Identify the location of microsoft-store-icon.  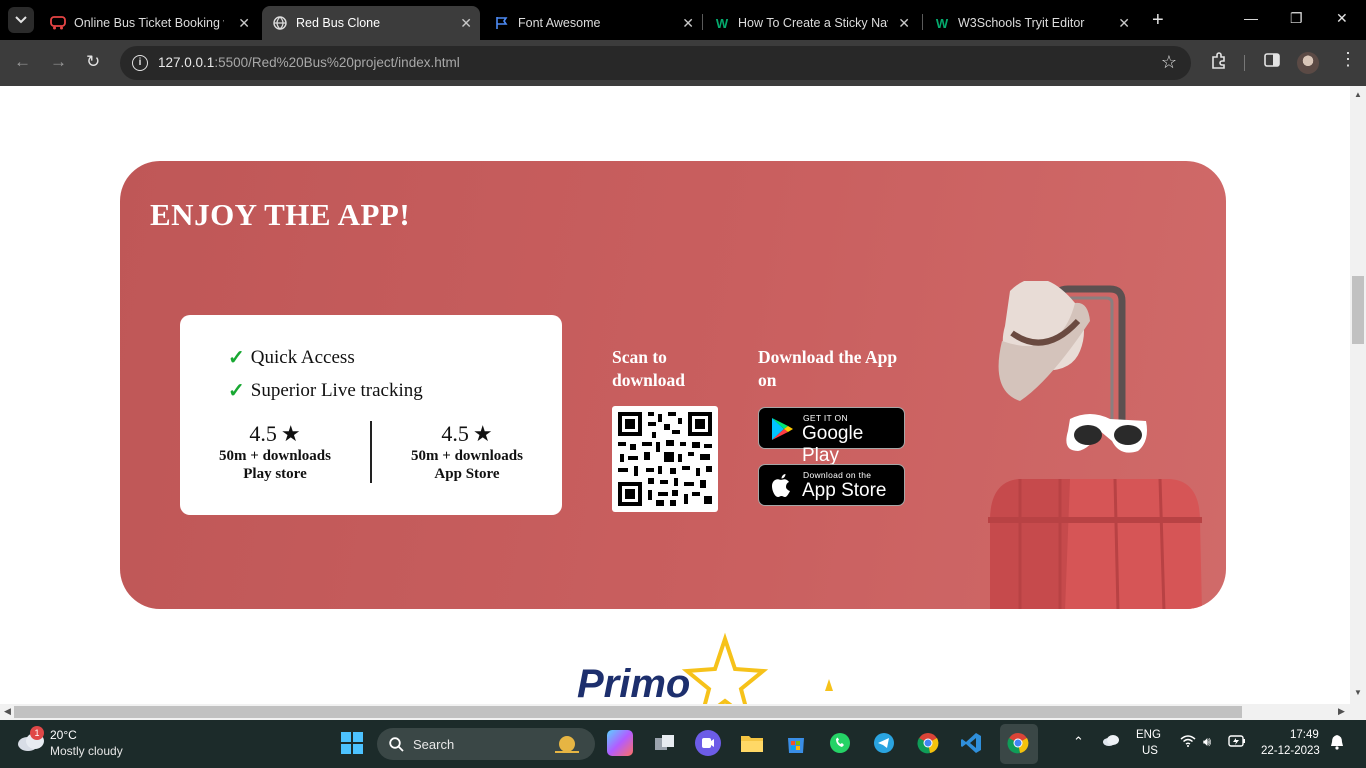
(796, 743).